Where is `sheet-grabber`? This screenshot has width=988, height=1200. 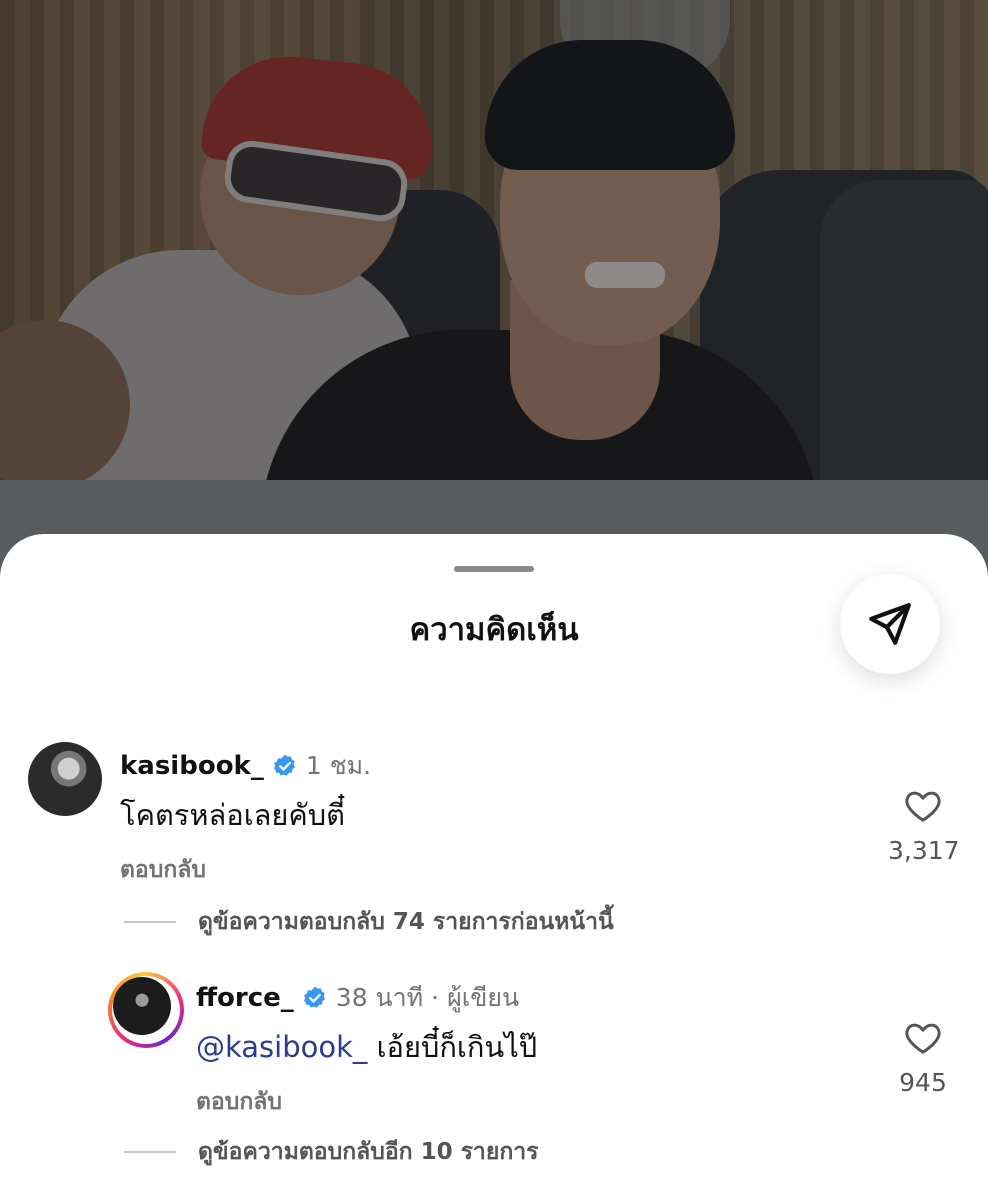 sheet-grabber is located at coordinates (494, 569).